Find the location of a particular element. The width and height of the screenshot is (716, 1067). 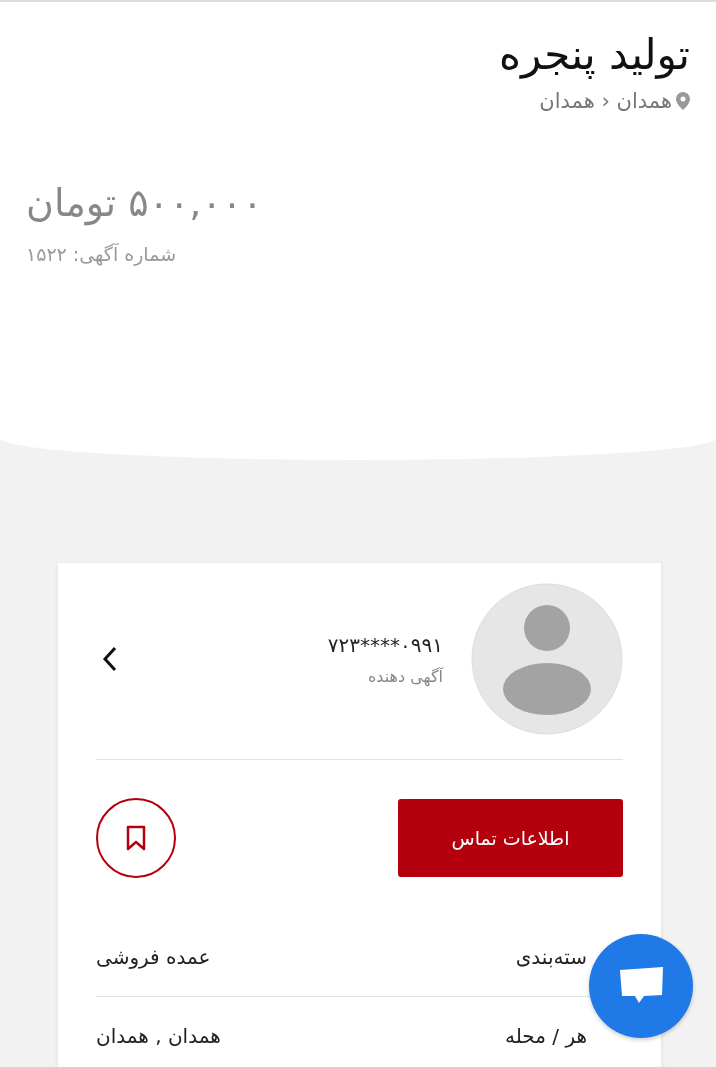

ad-number: شماره آگهی: ۱۵۲۲ is located at coordinates (101, 253).